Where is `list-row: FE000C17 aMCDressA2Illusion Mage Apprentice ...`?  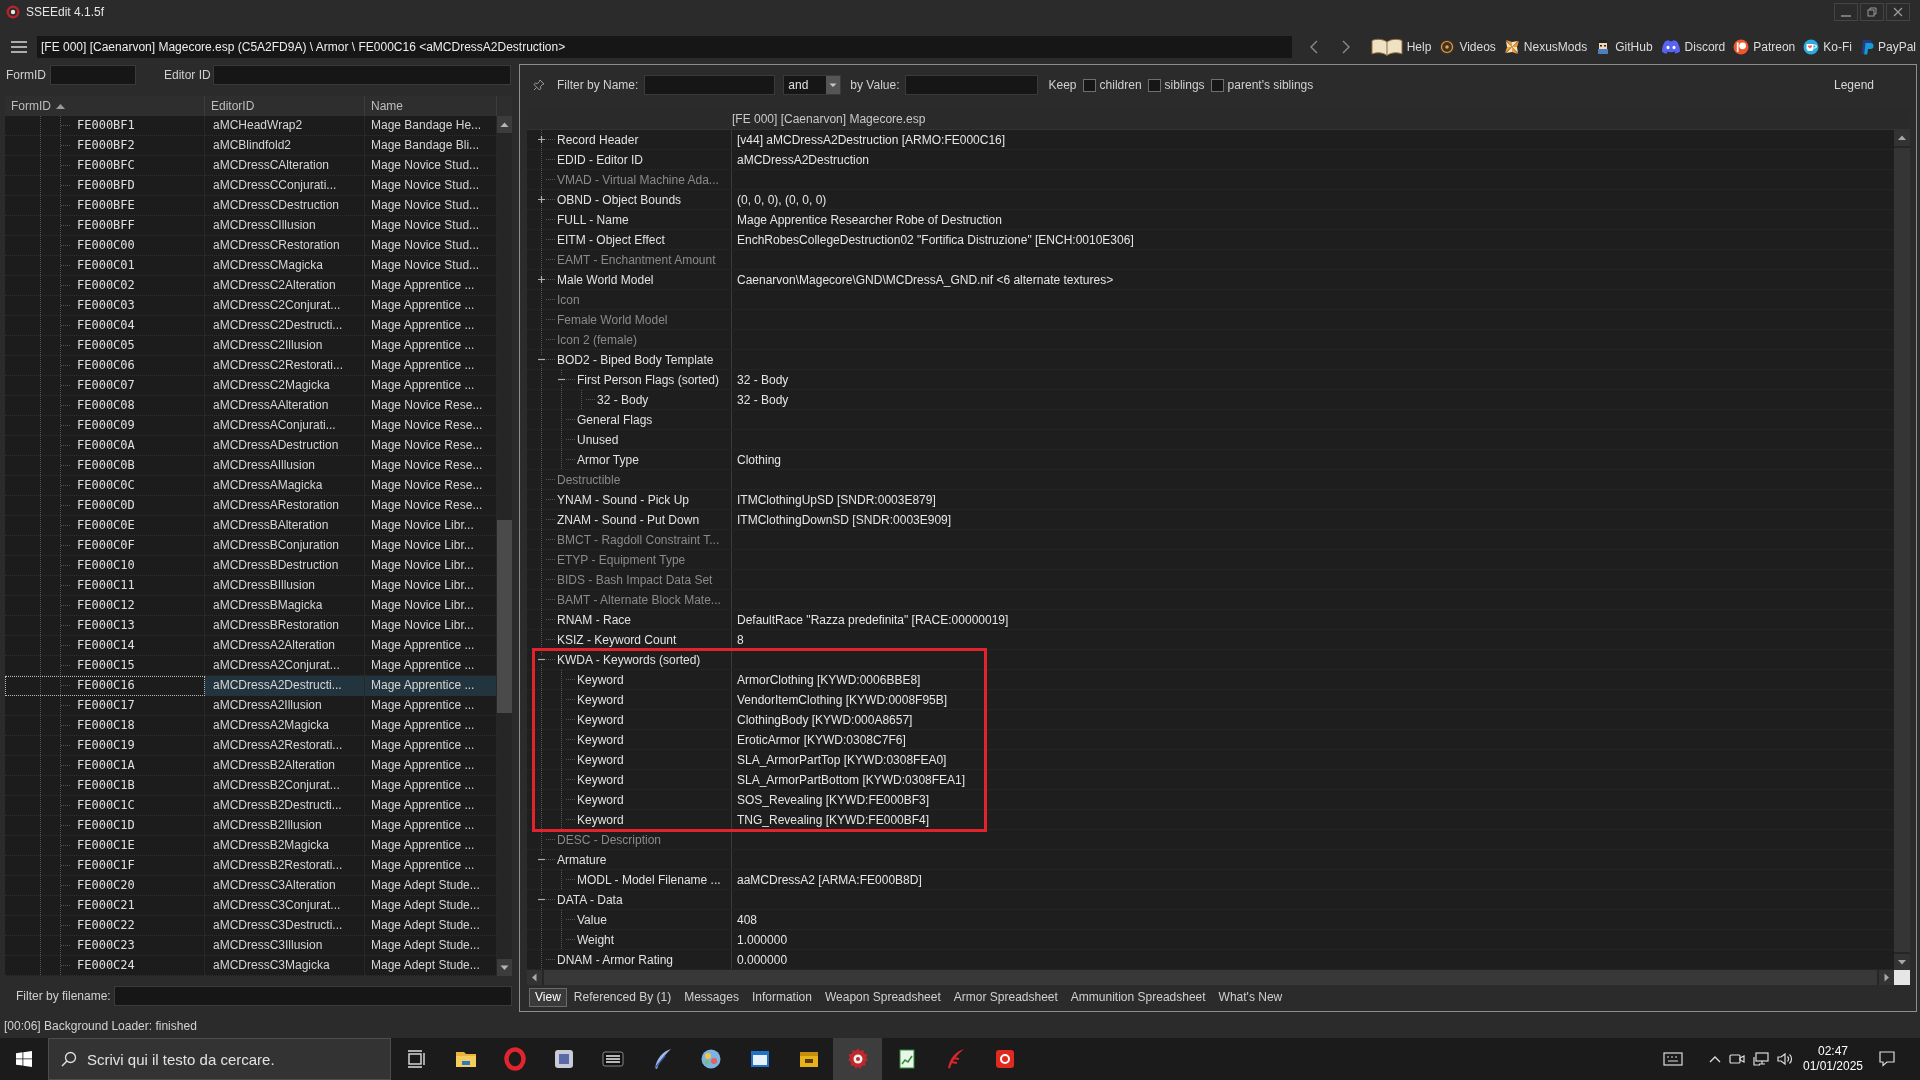 list-row: FE000C17 aMCDressA2Illusion Mage Apprentice ... is located at coordinates (251, 706).